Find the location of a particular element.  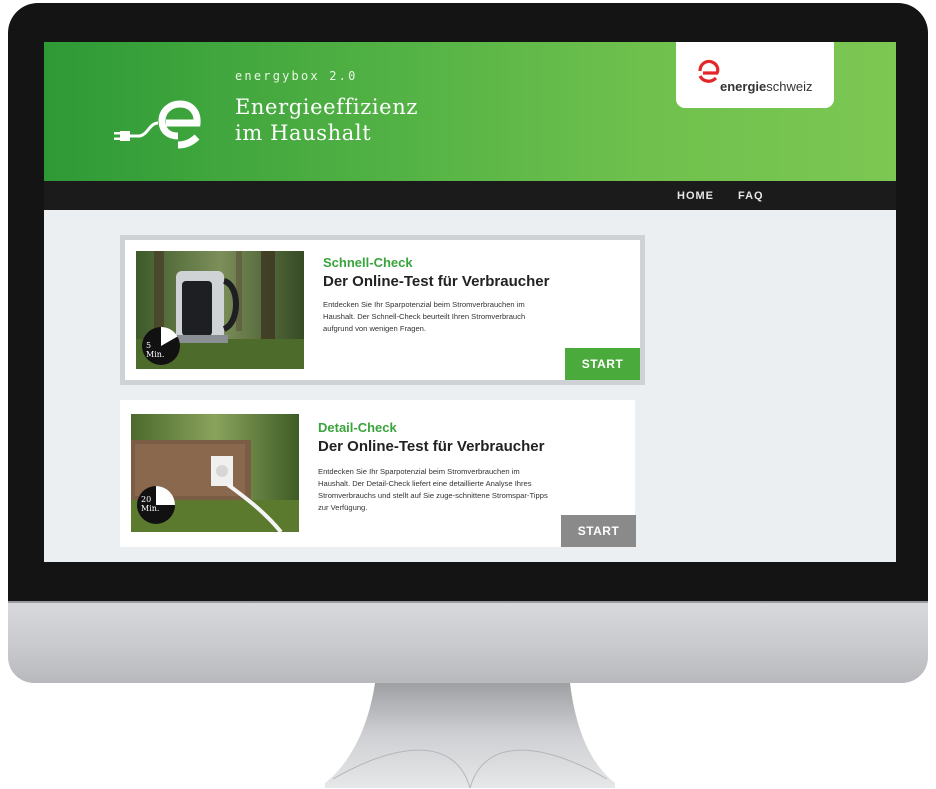

socket-photo: 20 Min. is located at coordinates (215, 473).